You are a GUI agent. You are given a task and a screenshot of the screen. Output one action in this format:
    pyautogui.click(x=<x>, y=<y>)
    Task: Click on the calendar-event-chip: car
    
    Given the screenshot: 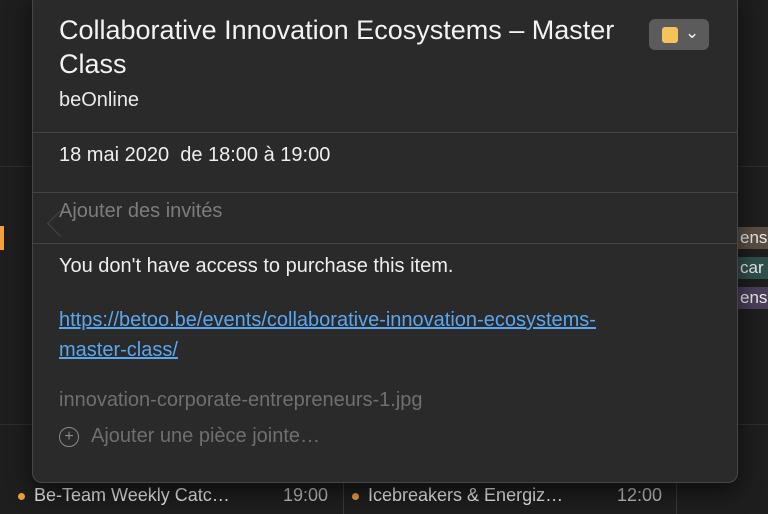 What is the action you would take?
    pyautogui.click(x=753, y=268)
    